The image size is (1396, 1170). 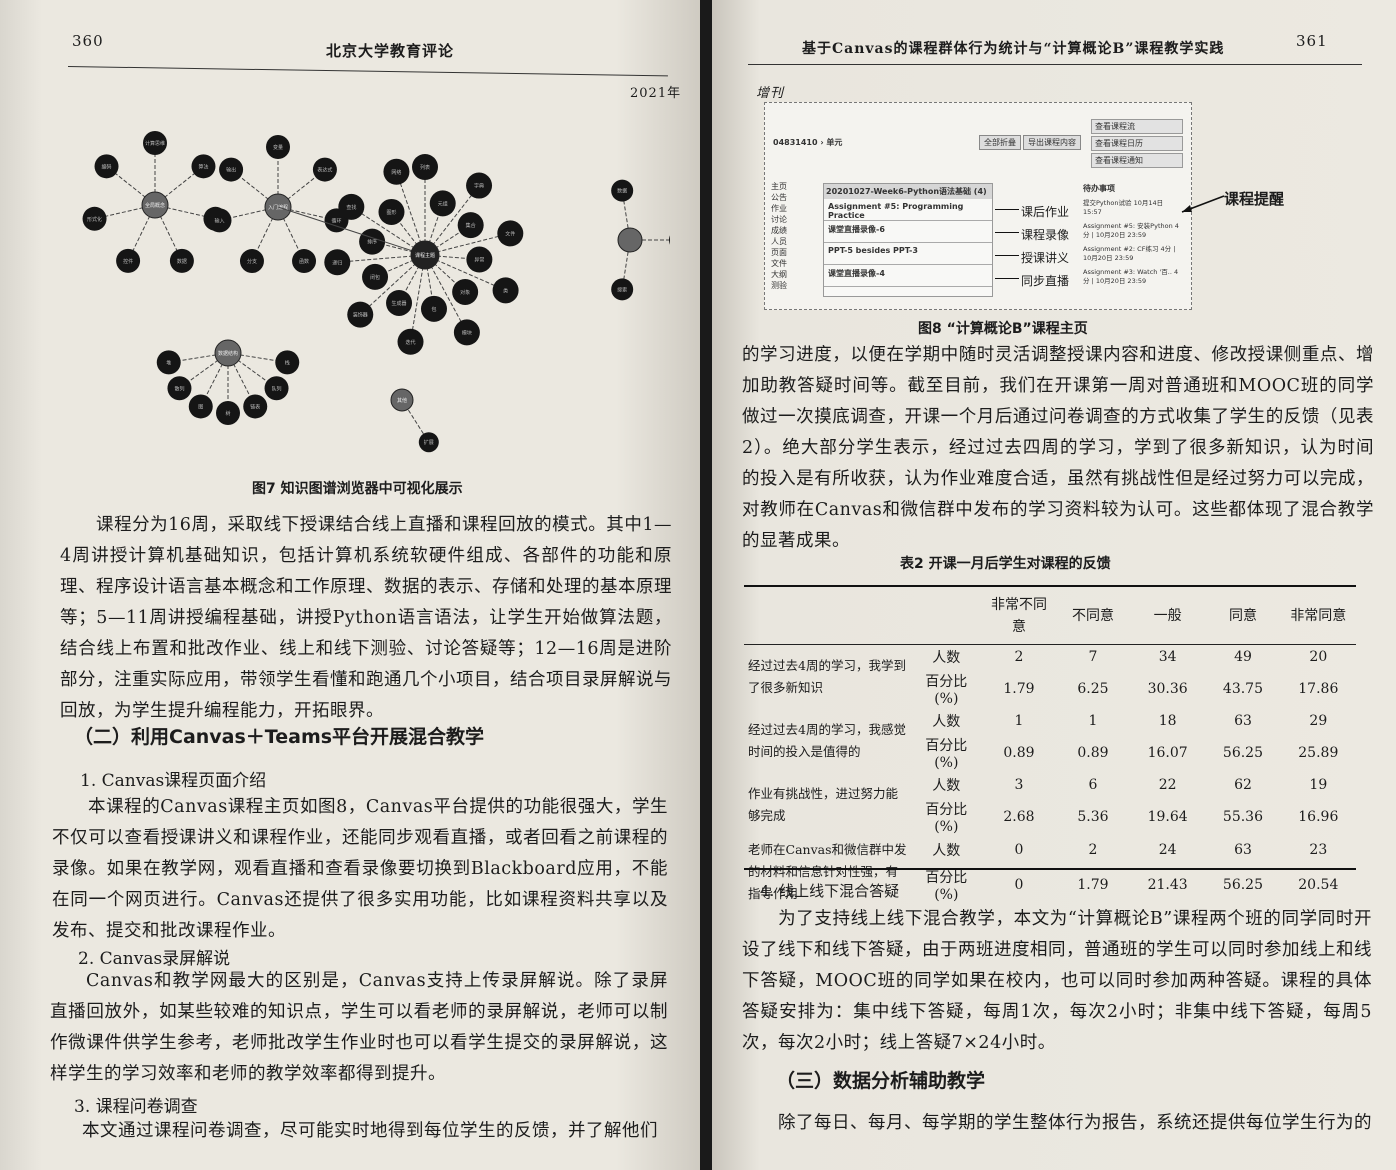 I want to click on todo-title: 待办事项, so click(x=1099, y=188).